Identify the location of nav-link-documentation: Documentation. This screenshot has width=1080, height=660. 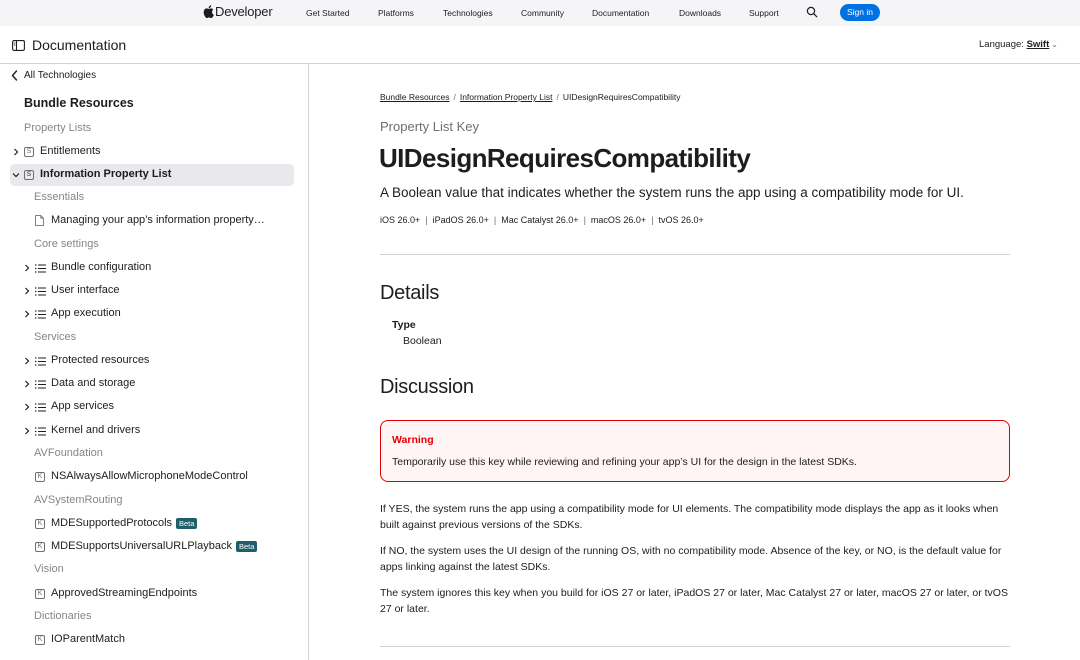
(620, 13).